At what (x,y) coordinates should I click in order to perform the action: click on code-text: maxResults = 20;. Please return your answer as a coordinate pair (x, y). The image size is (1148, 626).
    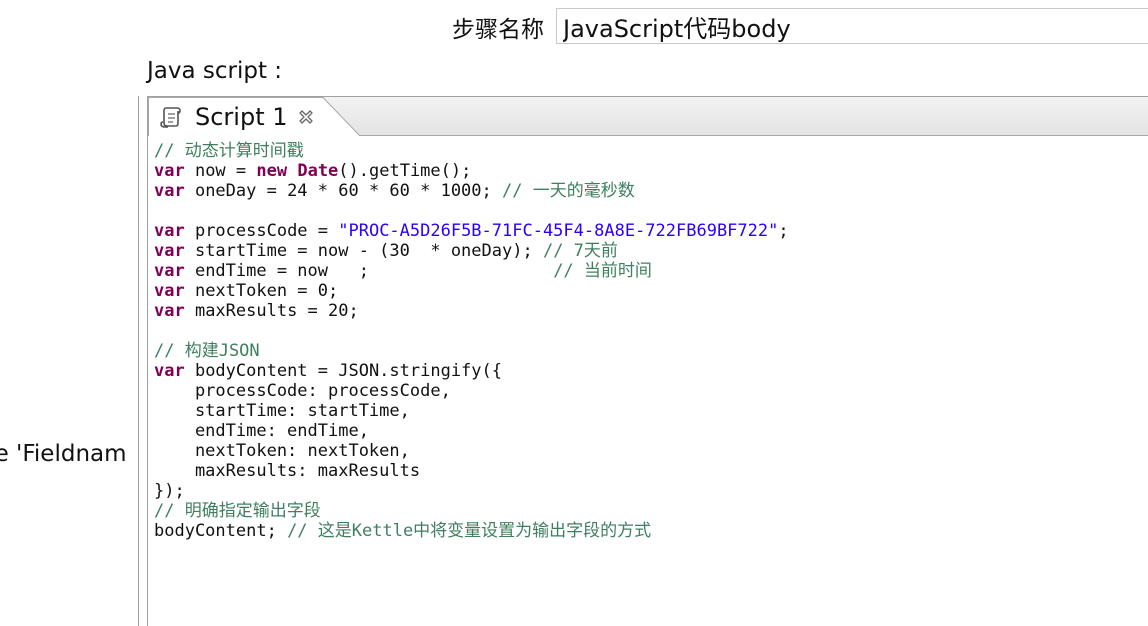
    Looking at the image, I should click on (271, 311).